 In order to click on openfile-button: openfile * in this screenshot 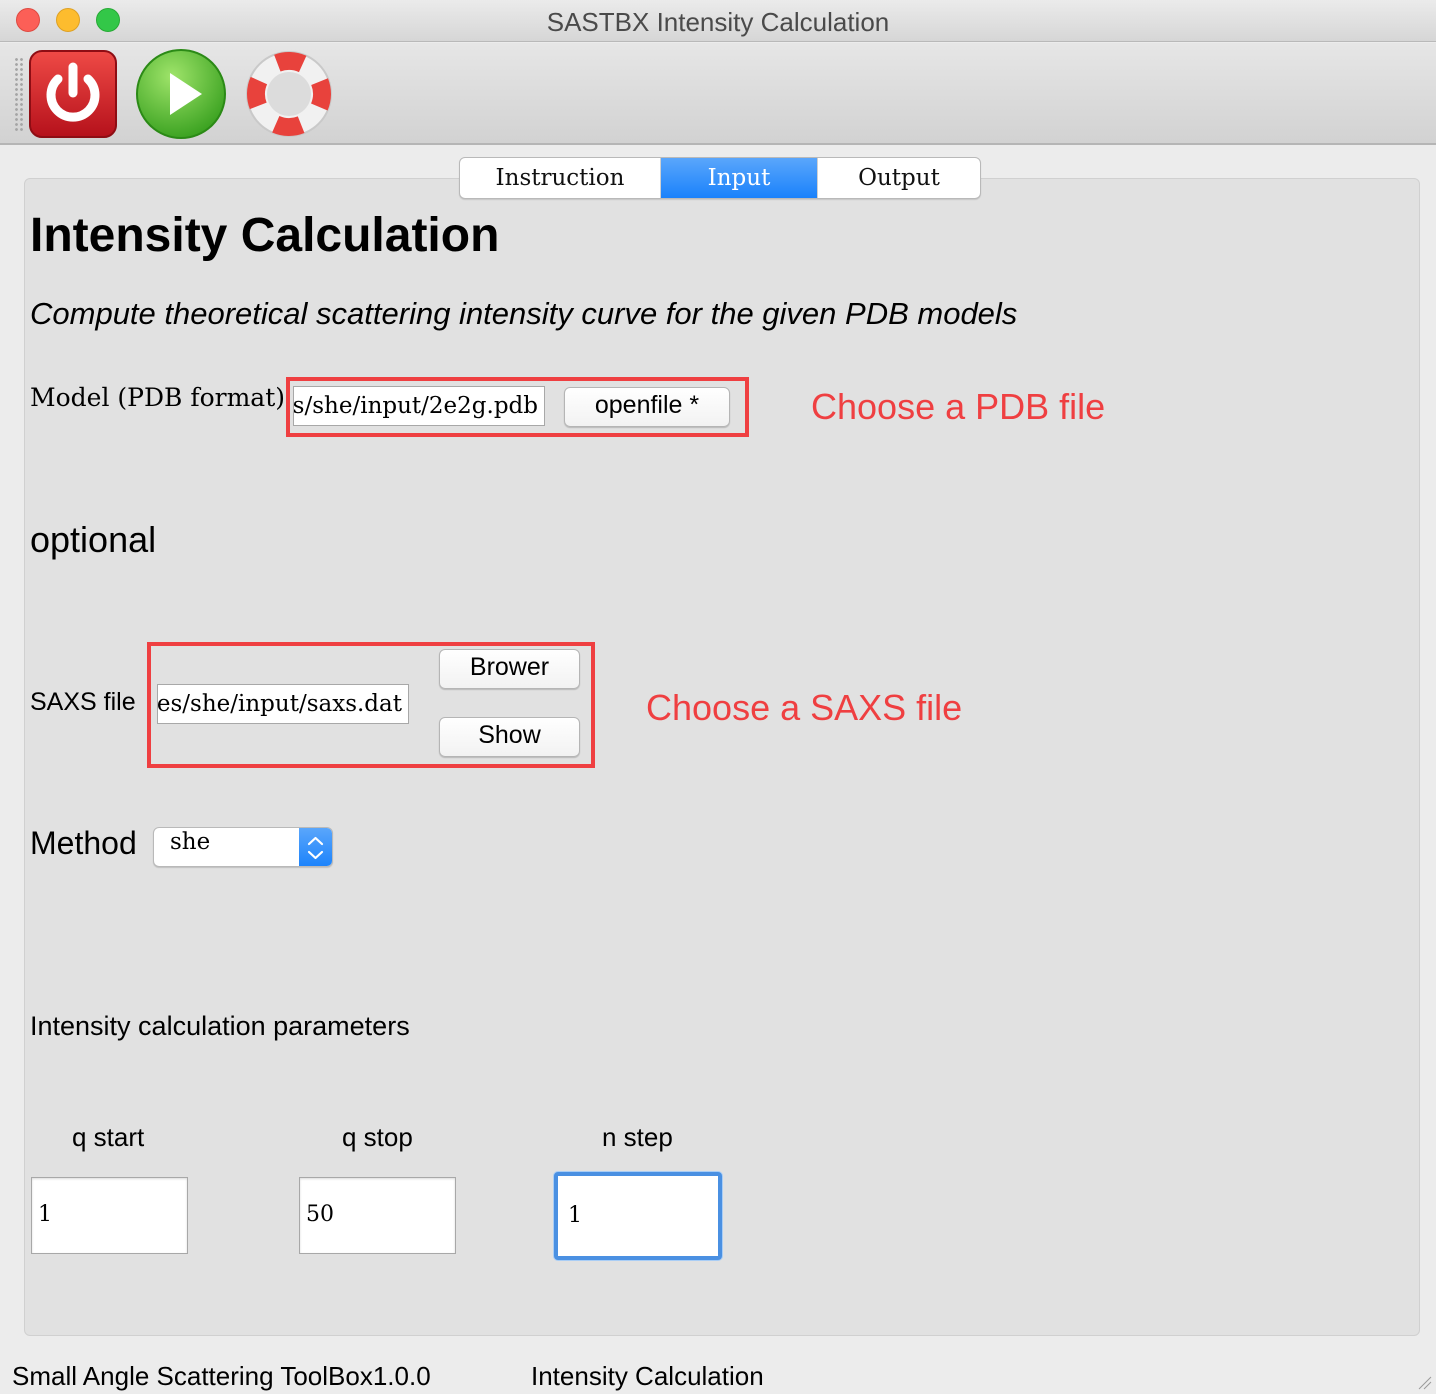, I will do `click(647, 407)`.